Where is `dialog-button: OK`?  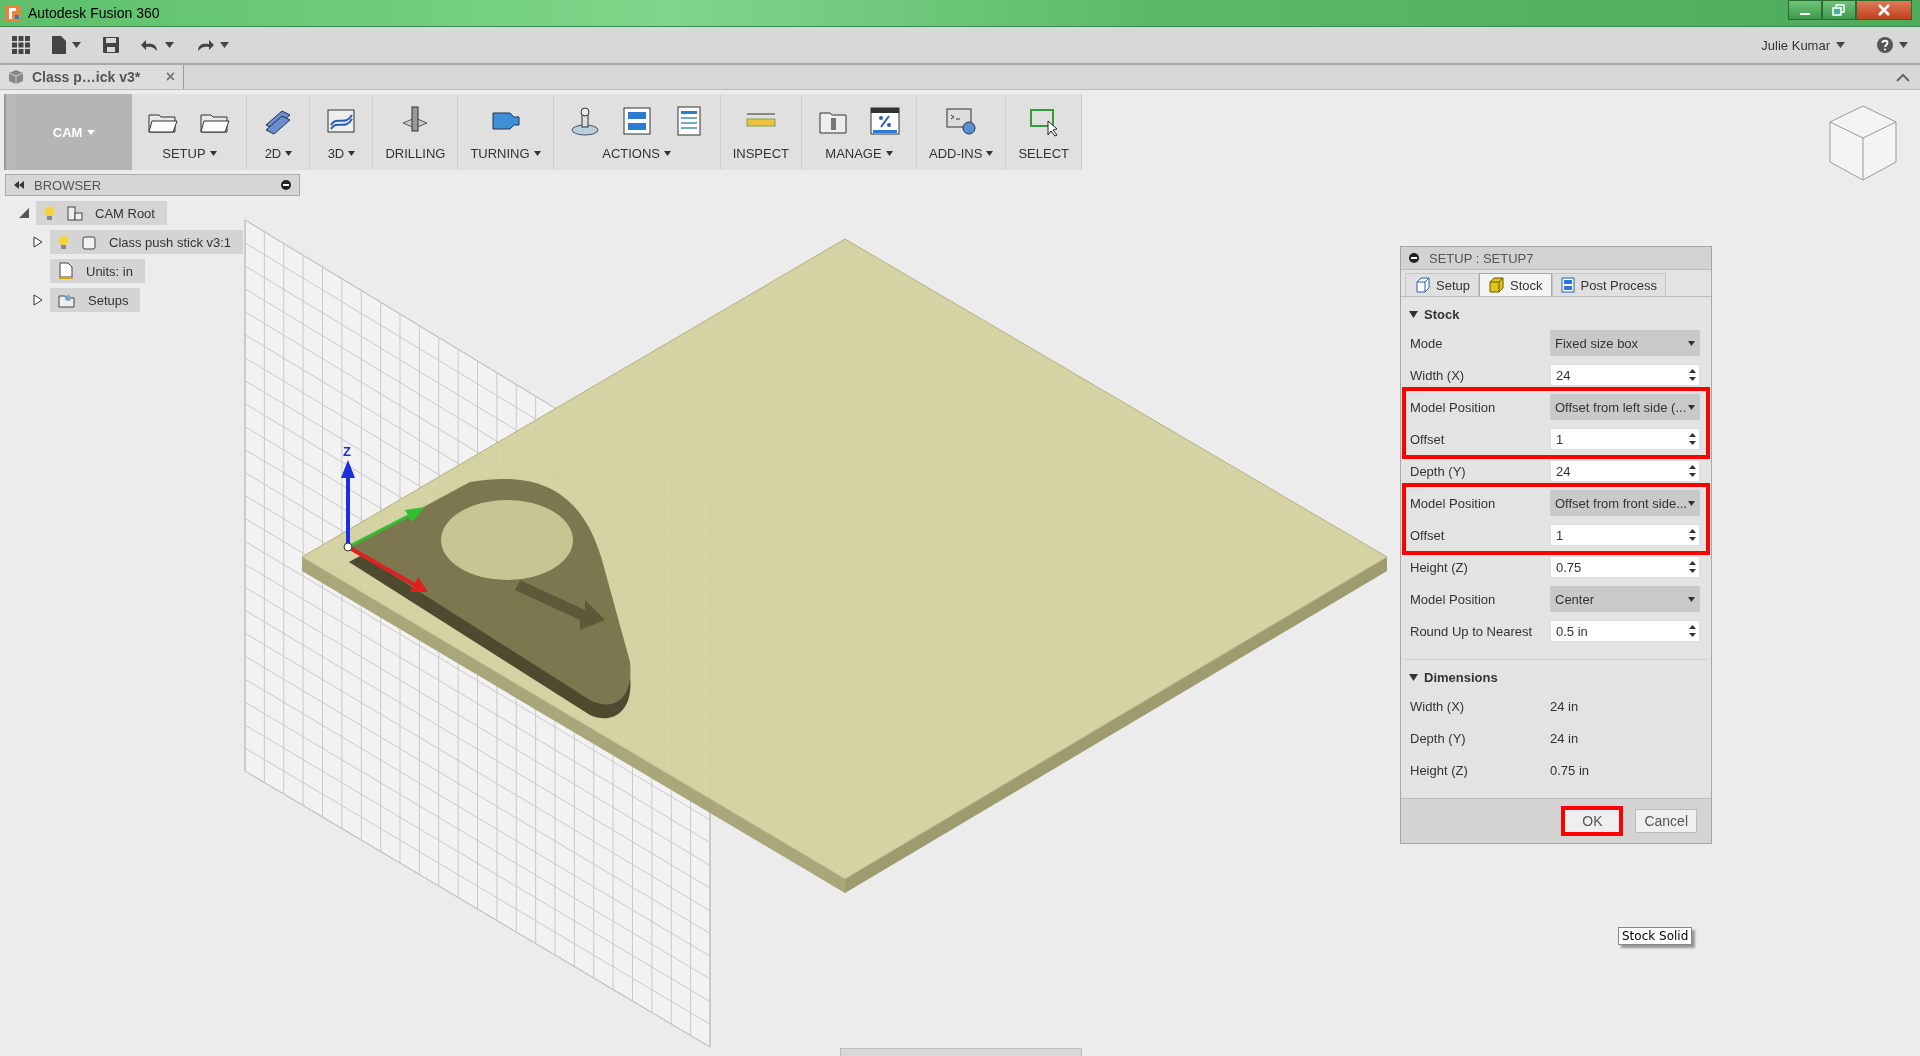
dialog-button: OK is located at coordinates (1592, 821).